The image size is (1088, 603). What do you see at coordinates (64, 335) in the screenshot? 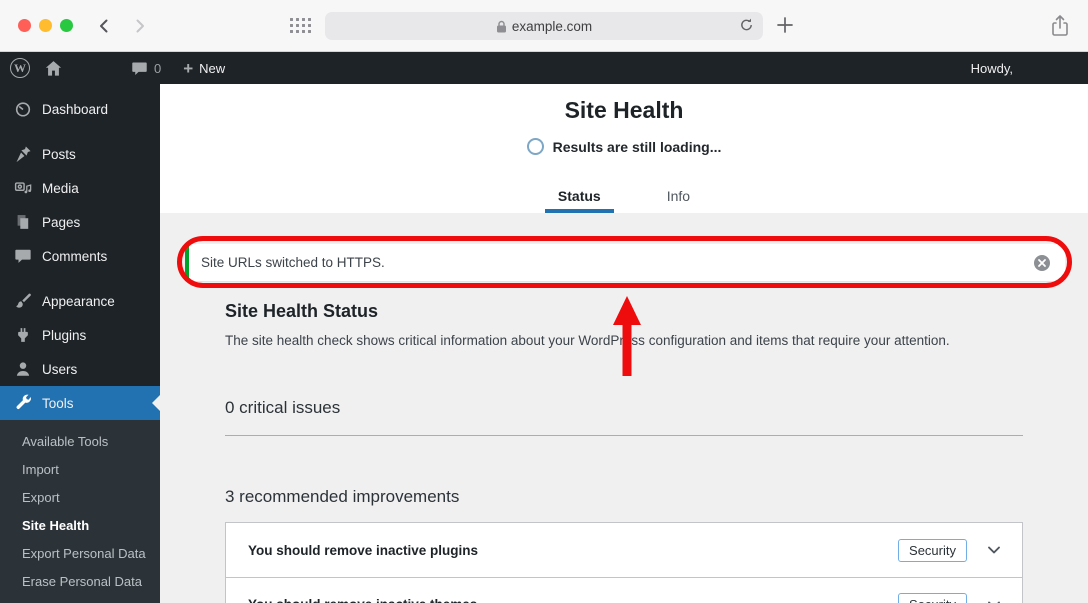
I see `sidebar-label: Plugins` at bounding box center [64, 335].